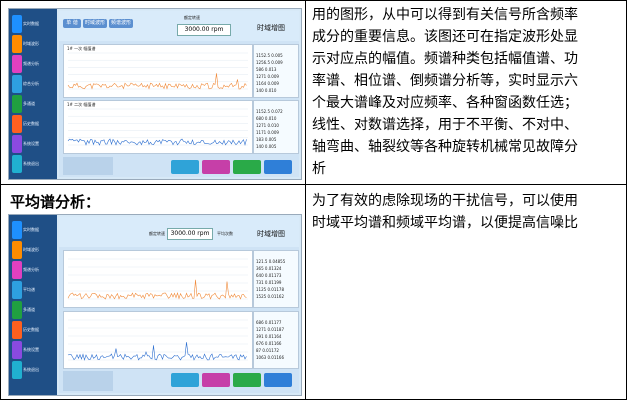 This screenshot has height=400, width=627. What do you see at coordinates (271, 234) in the screenshot?
I see `mode-title-2: 时域增图` at bounding box center [271, 234].